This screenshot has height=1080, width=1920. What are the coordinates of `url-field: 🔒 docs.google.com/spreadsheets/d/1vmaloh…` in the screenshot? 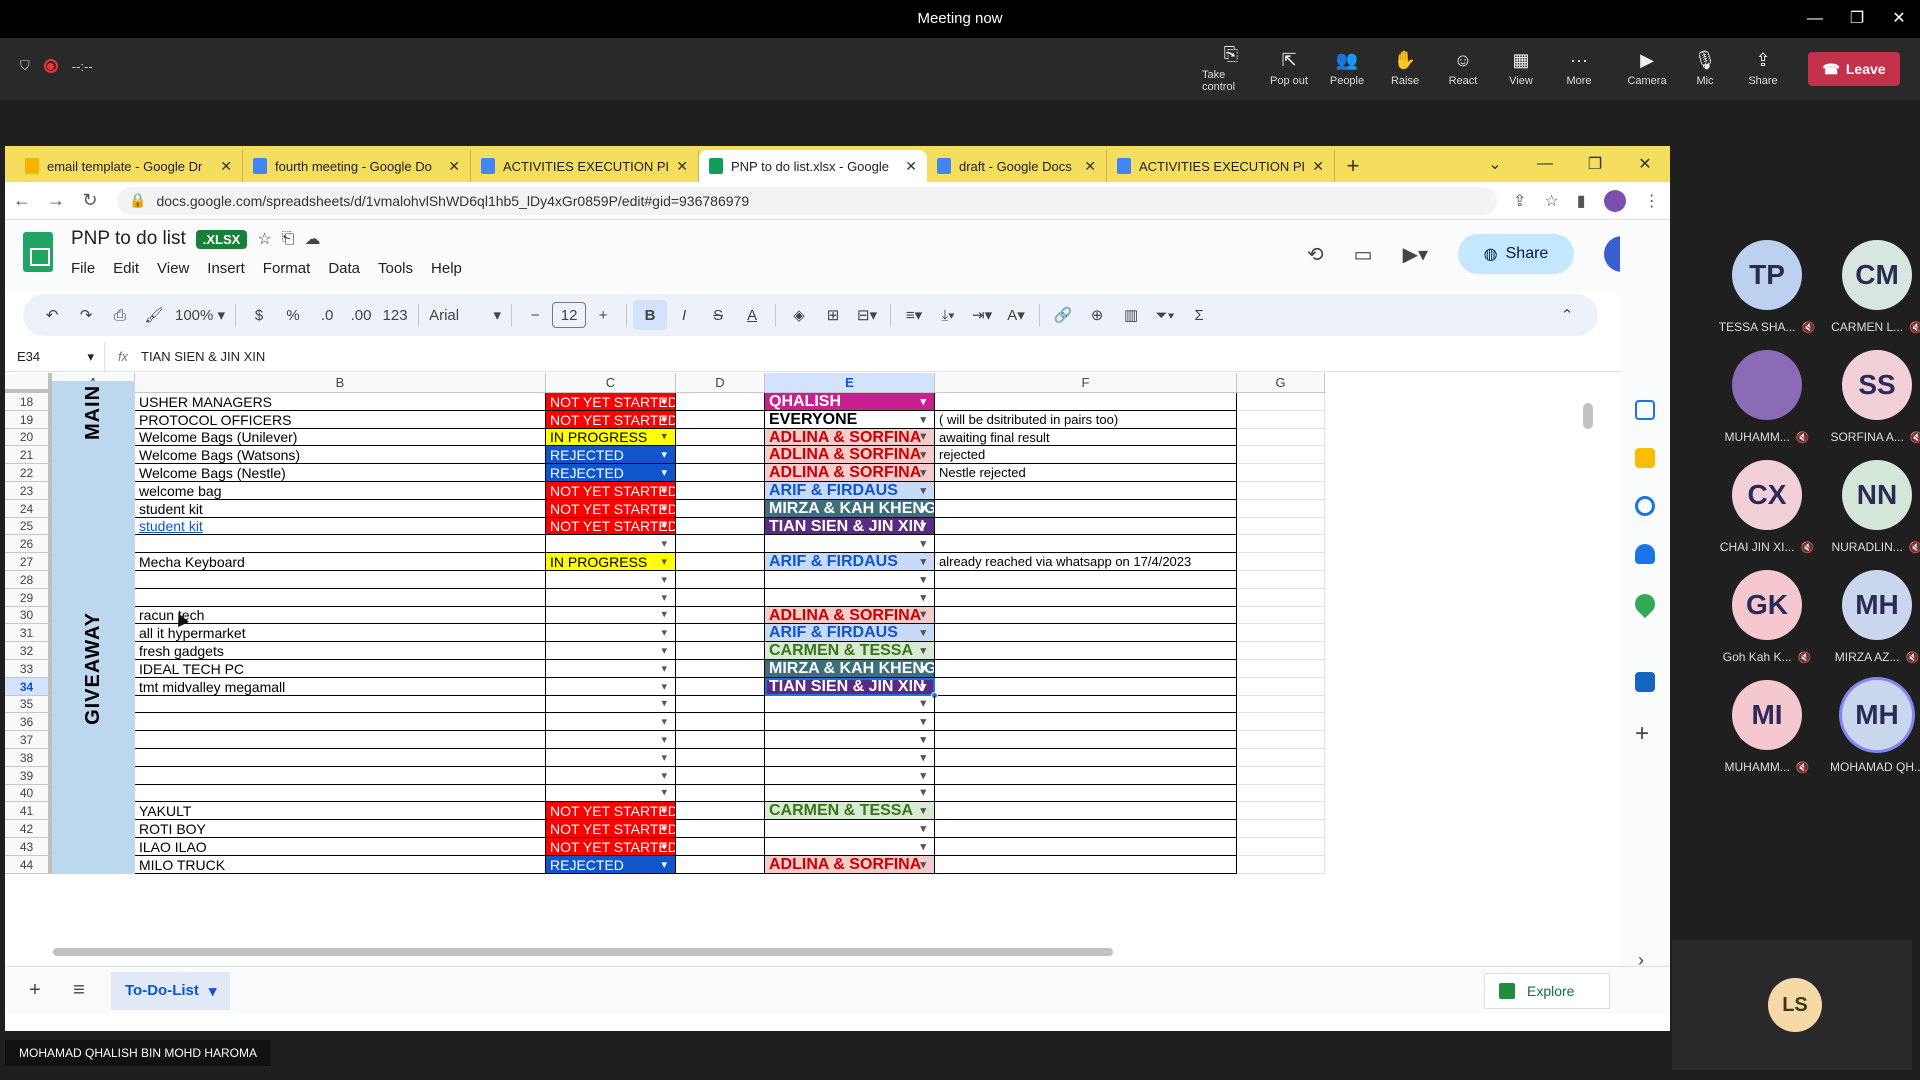 It's located at (807, 200).